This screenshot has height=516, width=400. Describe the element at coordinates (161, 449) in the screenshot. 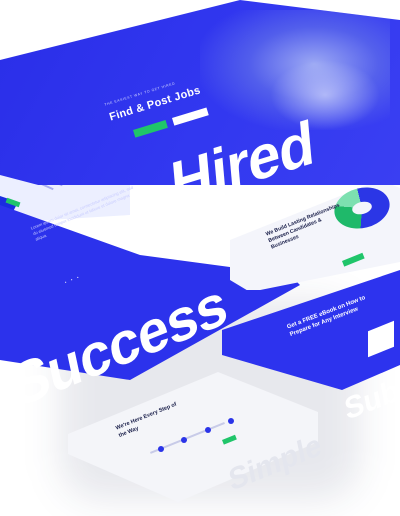

I see `step-1-icon` at that location.